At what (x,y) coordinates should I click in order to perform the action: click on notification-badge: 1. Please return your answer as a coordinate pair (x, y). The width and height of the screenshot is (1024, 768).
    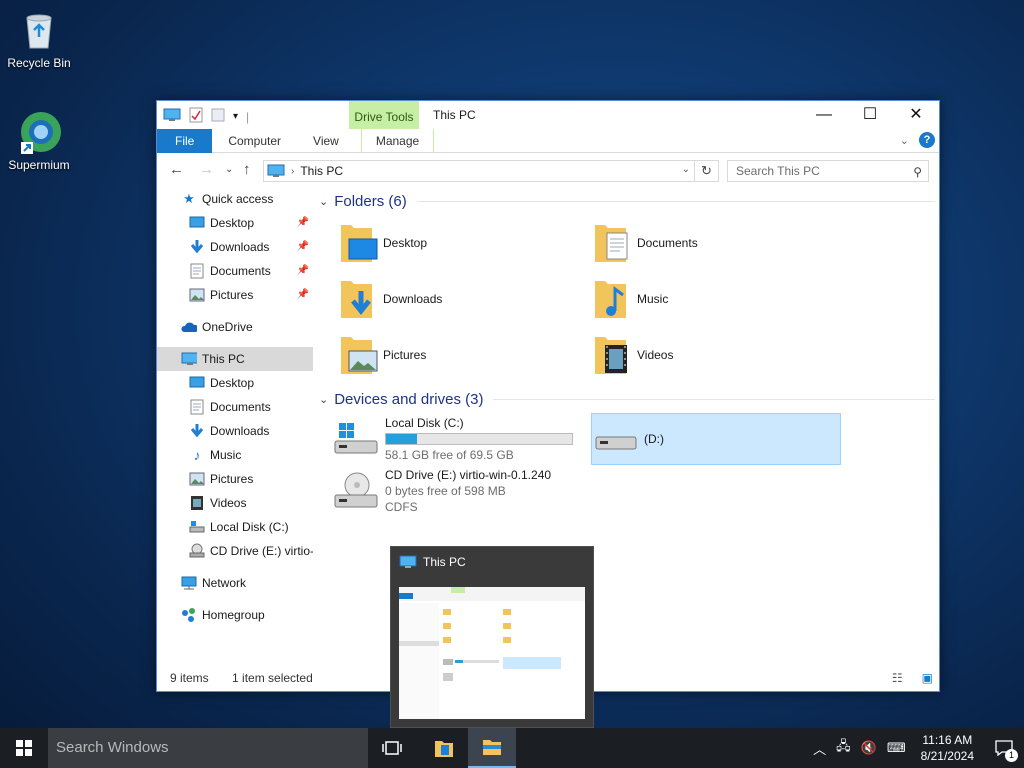
    Looking at the image, I should click on (1011, 755).